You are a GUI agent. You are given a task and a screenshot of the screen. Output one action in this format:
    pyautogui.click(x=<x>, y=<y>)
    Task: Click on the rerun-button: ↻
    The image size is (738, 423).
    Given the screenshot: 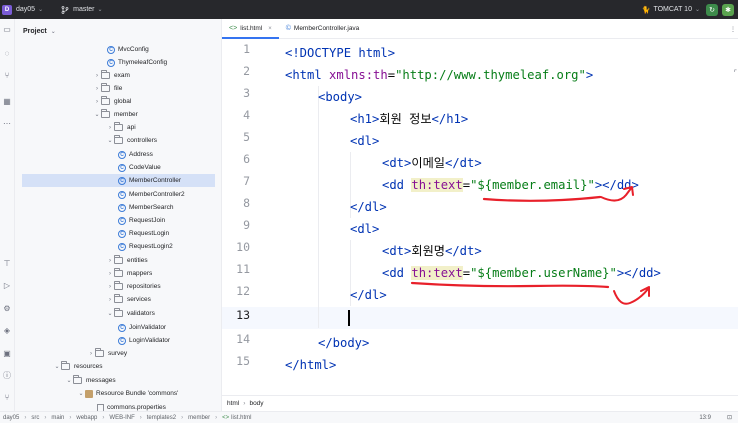 What is the action you would take?
    pyautogui.click(x=712, y=9)
    